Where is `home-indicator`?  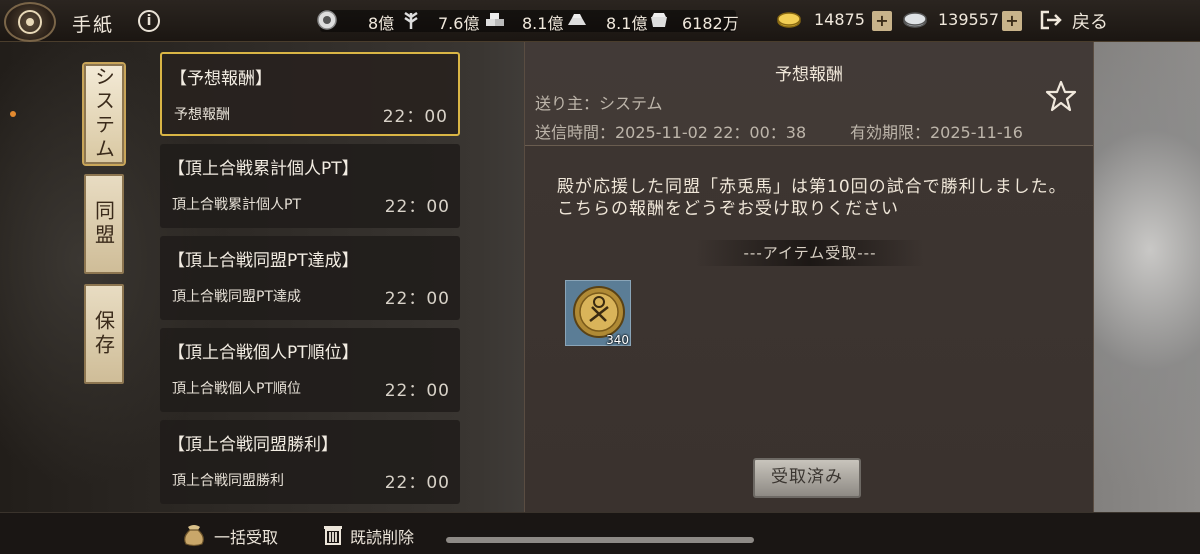
home-indicator is located at coordinates (600, 540).